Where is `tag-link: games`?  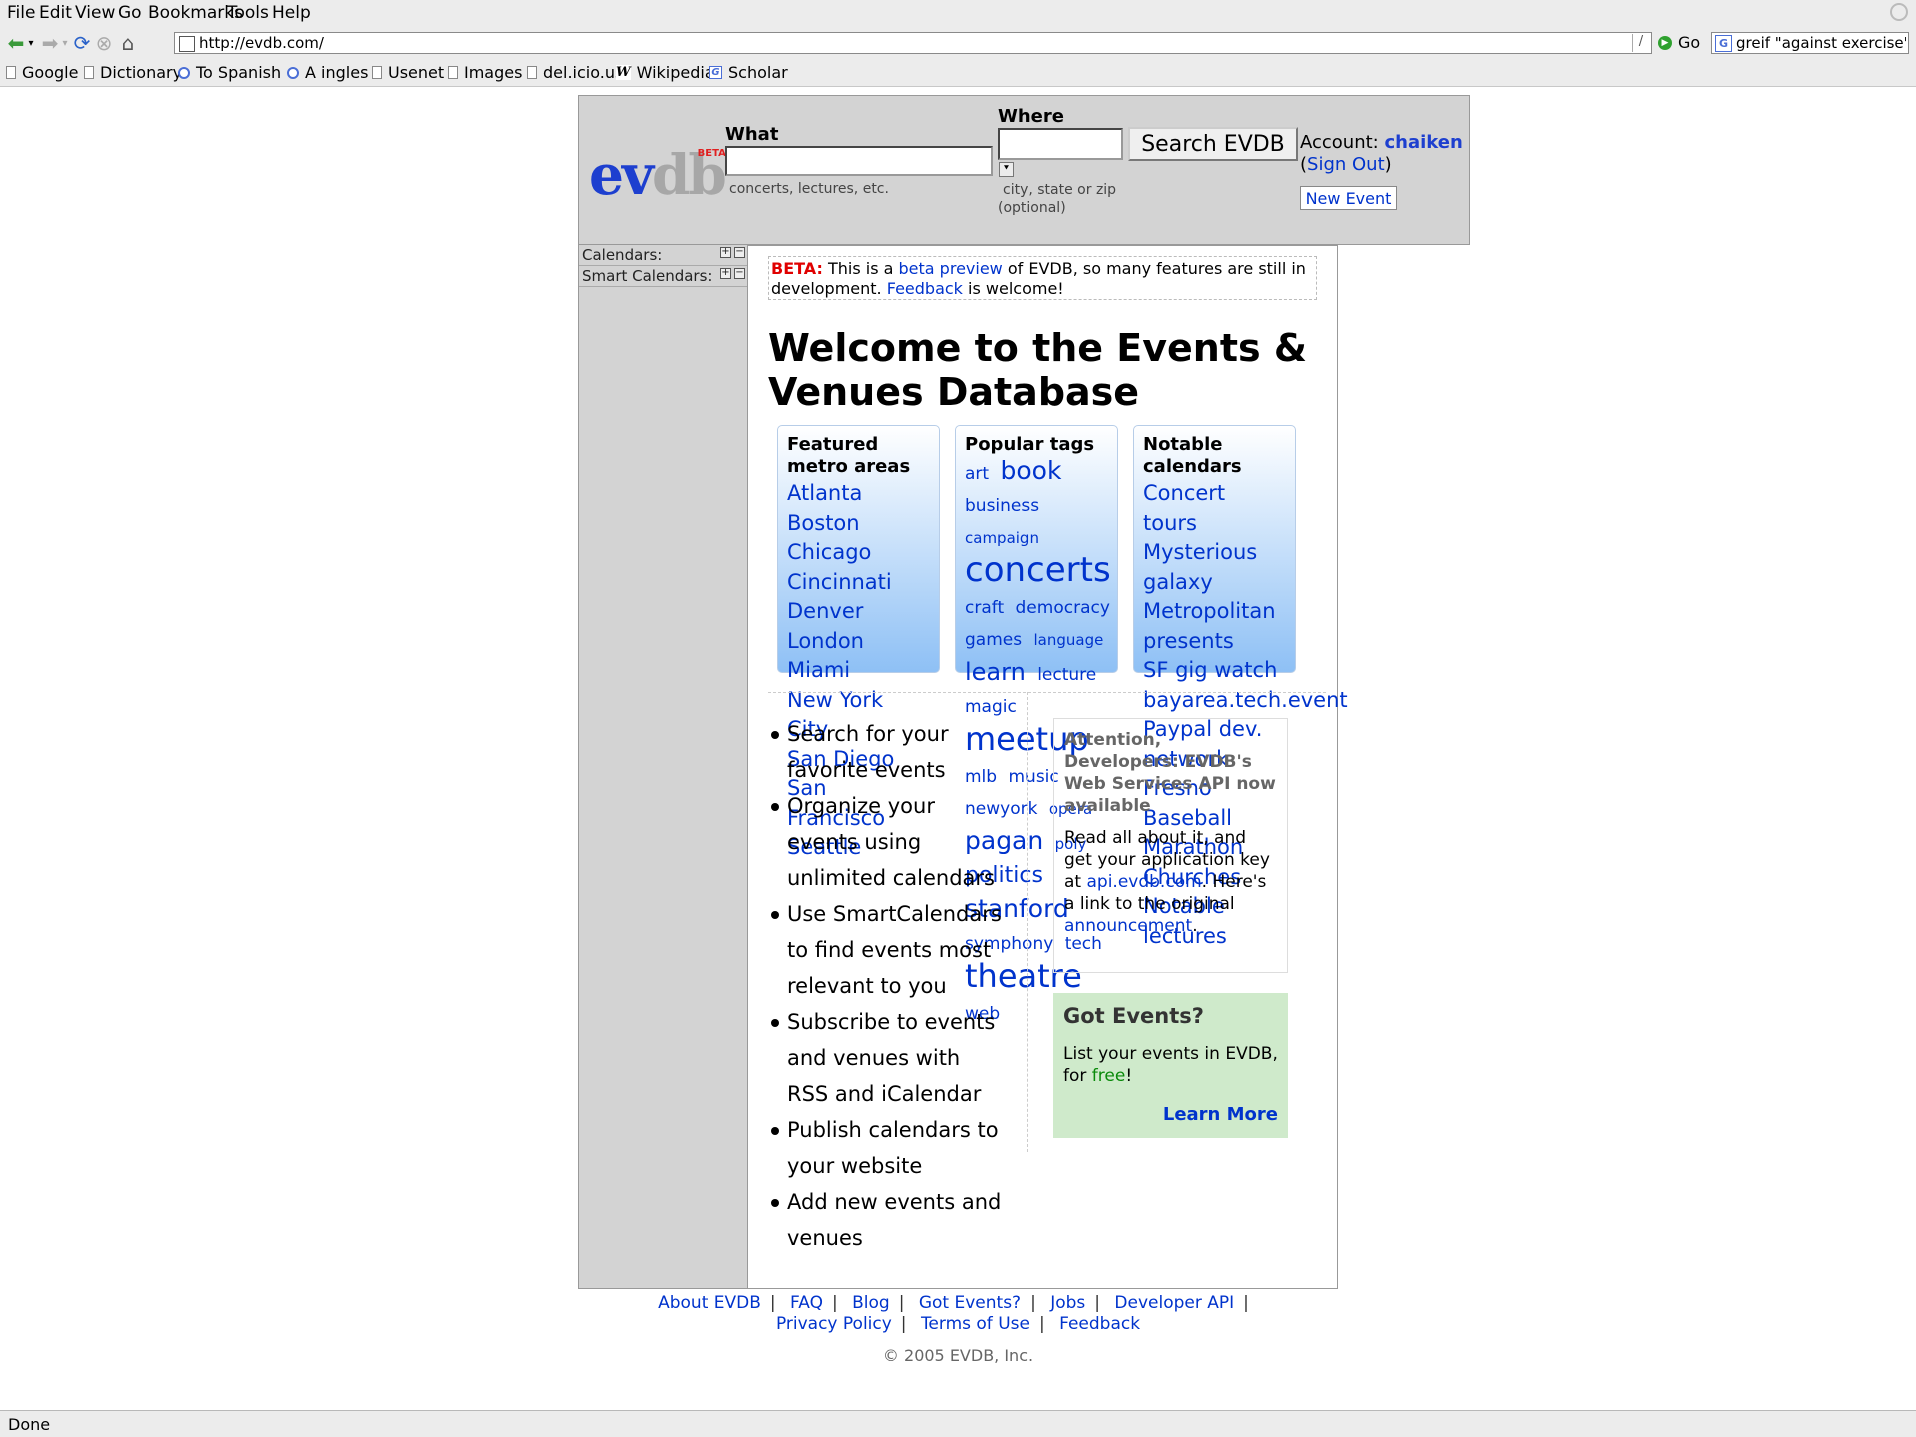 tag-link: games is located at coordinates (993, 640).